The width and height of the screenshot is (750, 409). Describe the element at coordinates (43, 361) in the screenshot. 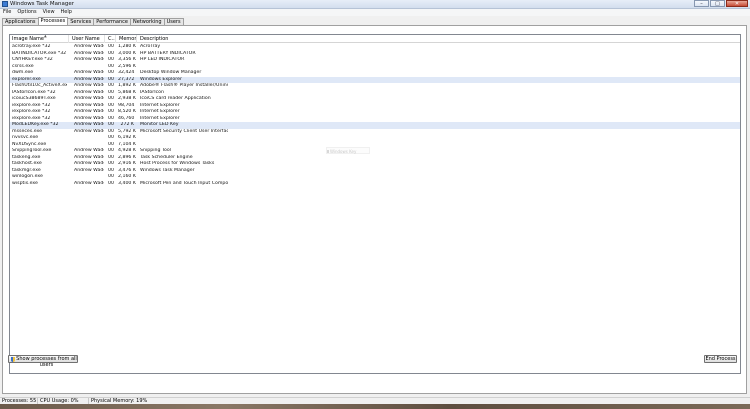

I see `show-all-processes-button: Show processes from all users` at that location.